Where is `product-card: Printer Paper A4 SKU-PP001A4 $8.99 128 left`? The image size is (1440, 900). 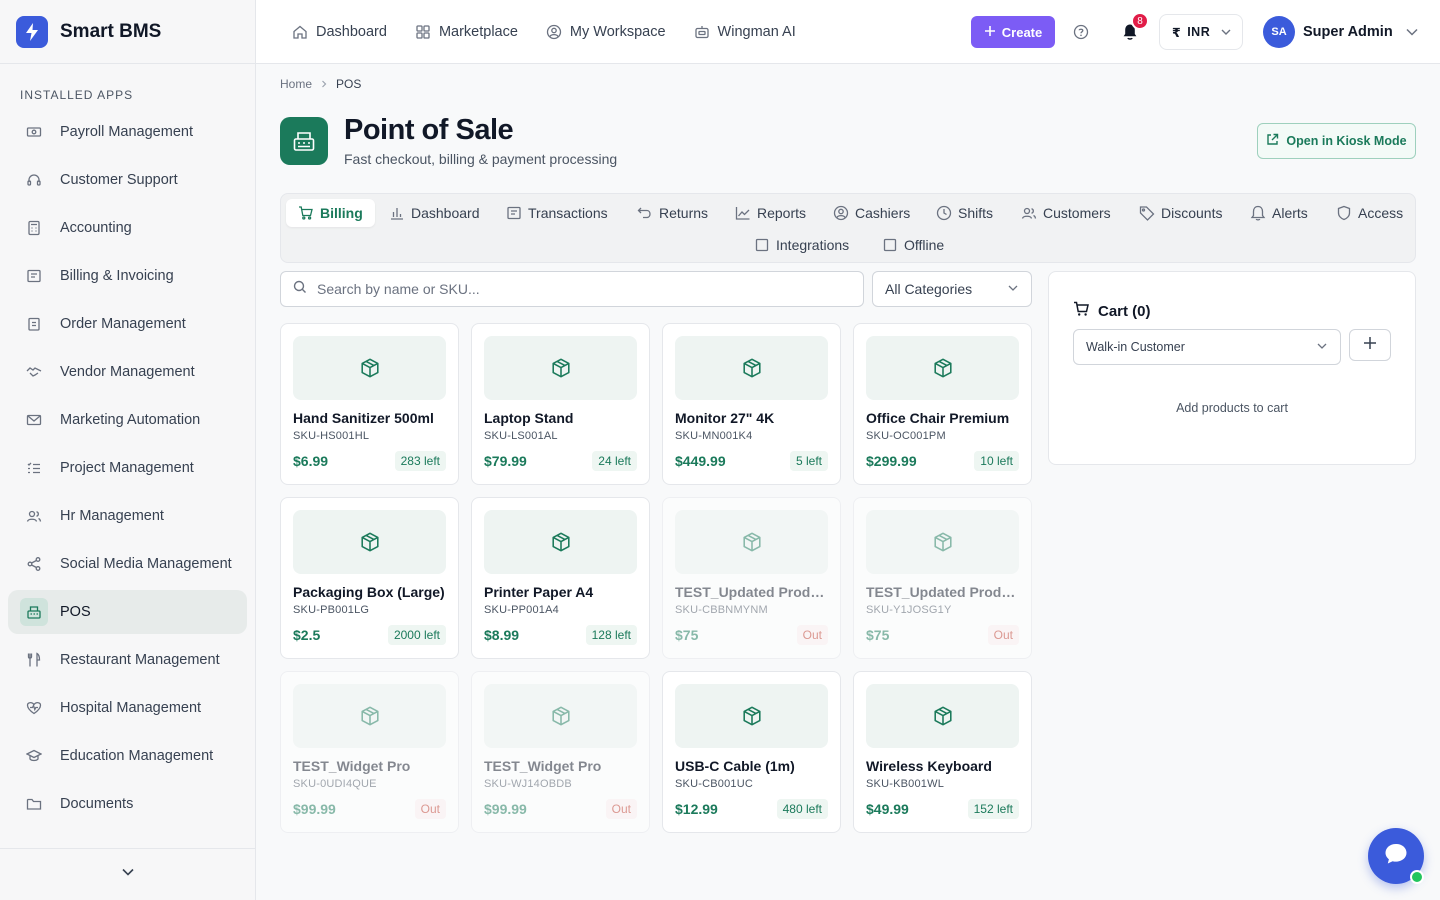 product-card: Printer Paper A4 SKU-PP001A4 $8.99 128 left is located at coordinates (560, 578).